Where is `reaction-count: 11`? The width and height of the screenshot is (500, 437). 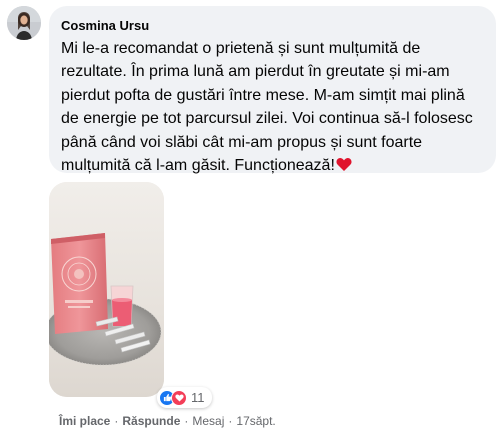 reaction-count: 11 is located at coordinates (198, 397).